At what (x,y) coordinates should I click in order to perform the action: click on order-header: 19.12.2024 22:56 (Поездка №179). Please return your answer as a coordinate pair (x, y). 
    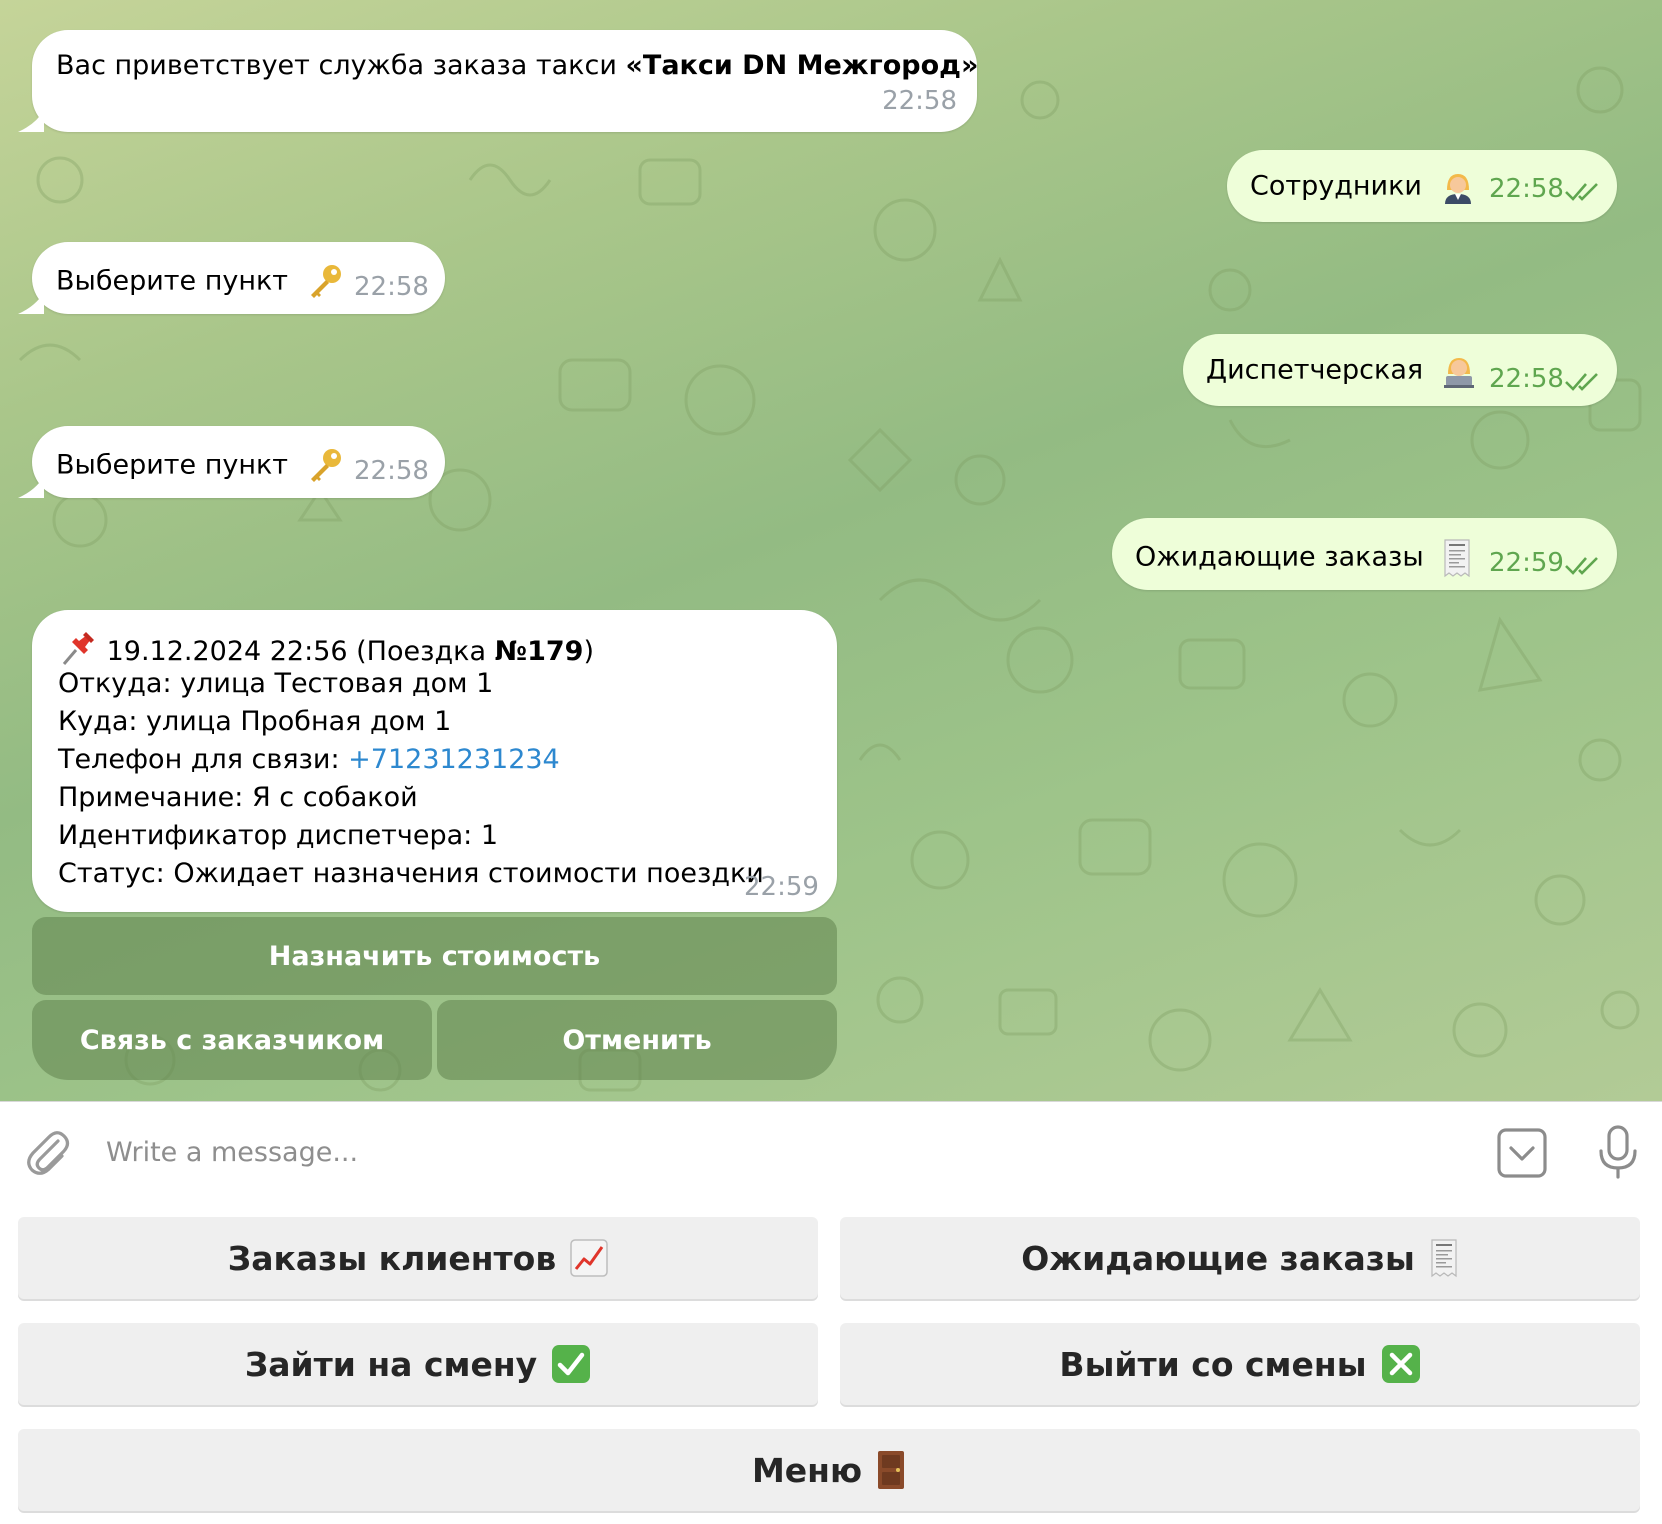
    Looking at the image, I should click on (326, 648).